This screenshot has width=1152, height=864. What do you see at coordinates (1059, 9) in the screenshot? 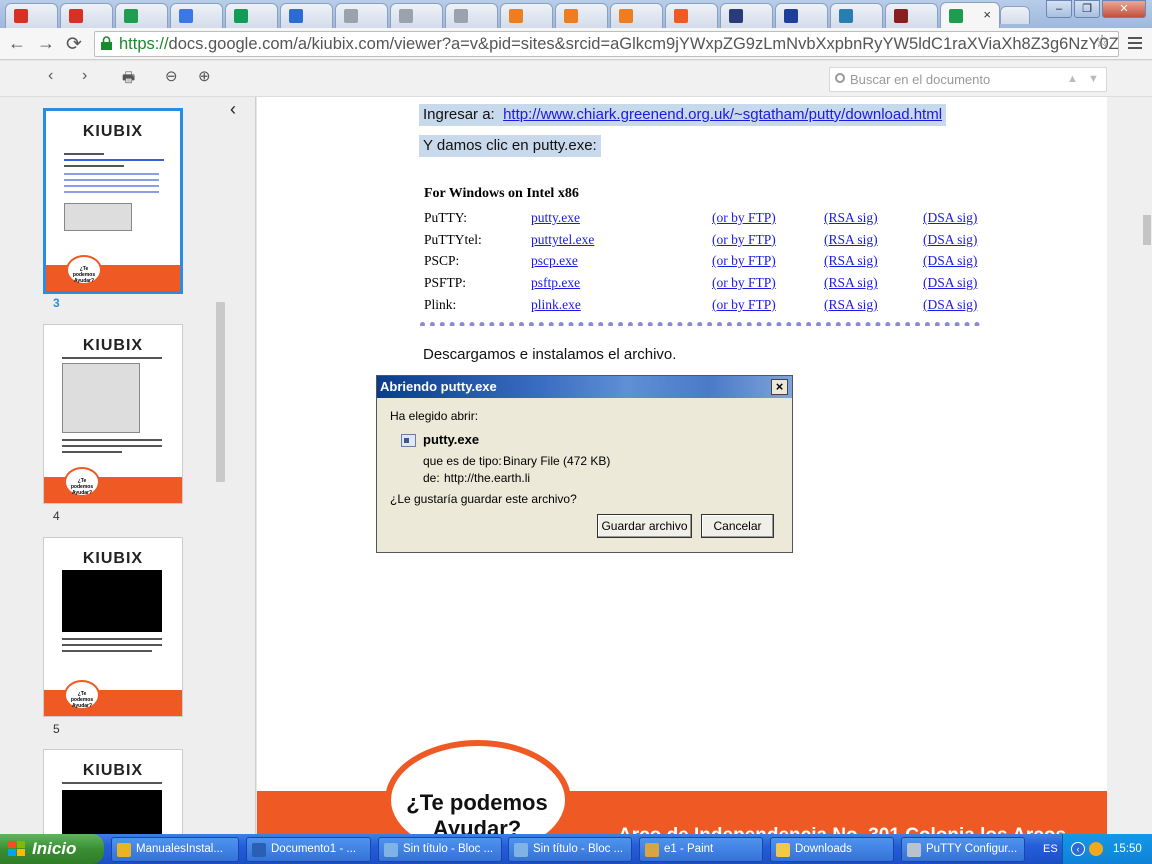
I see `minimize-button: –` at bounding box center [1059, 9].